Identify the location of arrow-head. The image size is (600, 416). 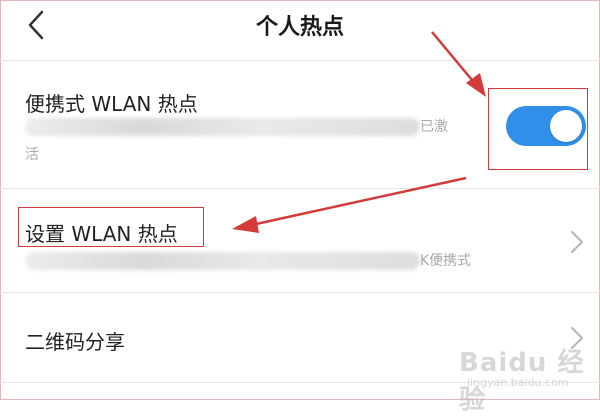
(245, 224).